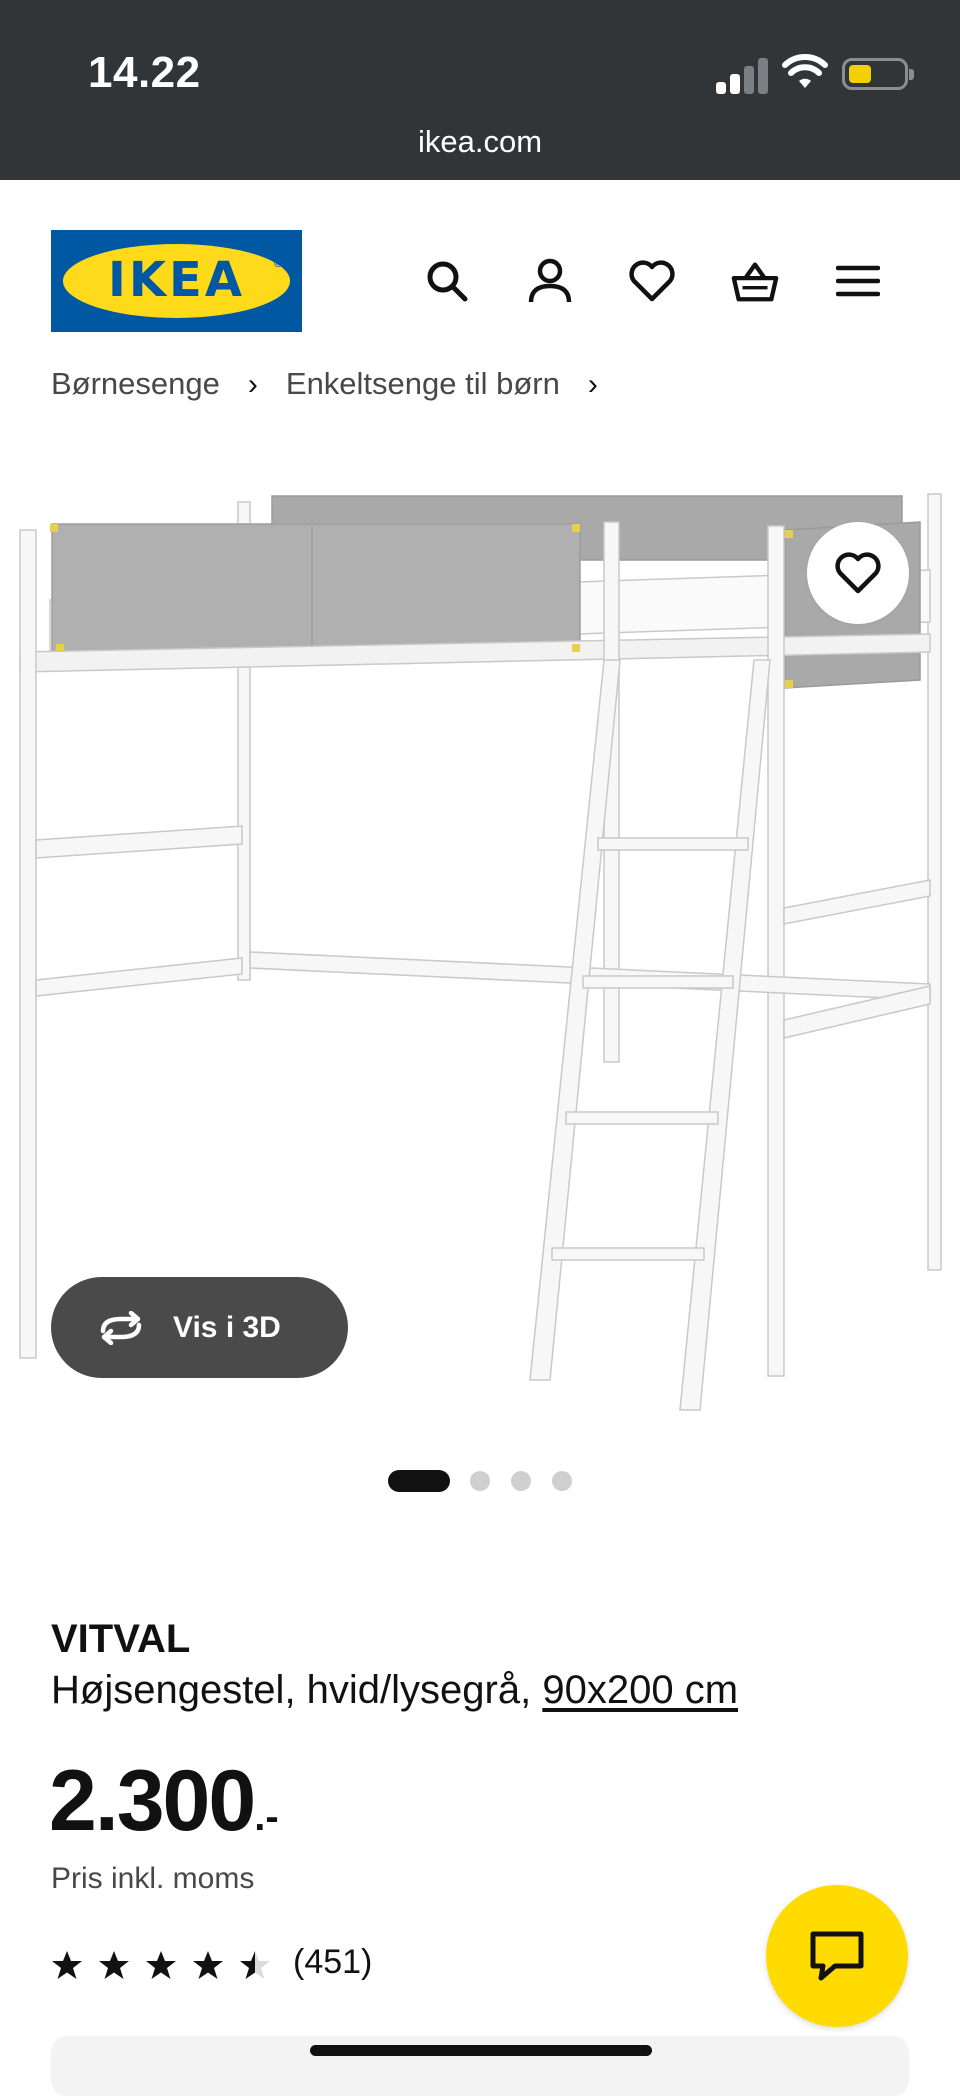 Image resolution: width=960 pixels, height=2096 pixels. I want to click on heart-icon, so click(858, 573).